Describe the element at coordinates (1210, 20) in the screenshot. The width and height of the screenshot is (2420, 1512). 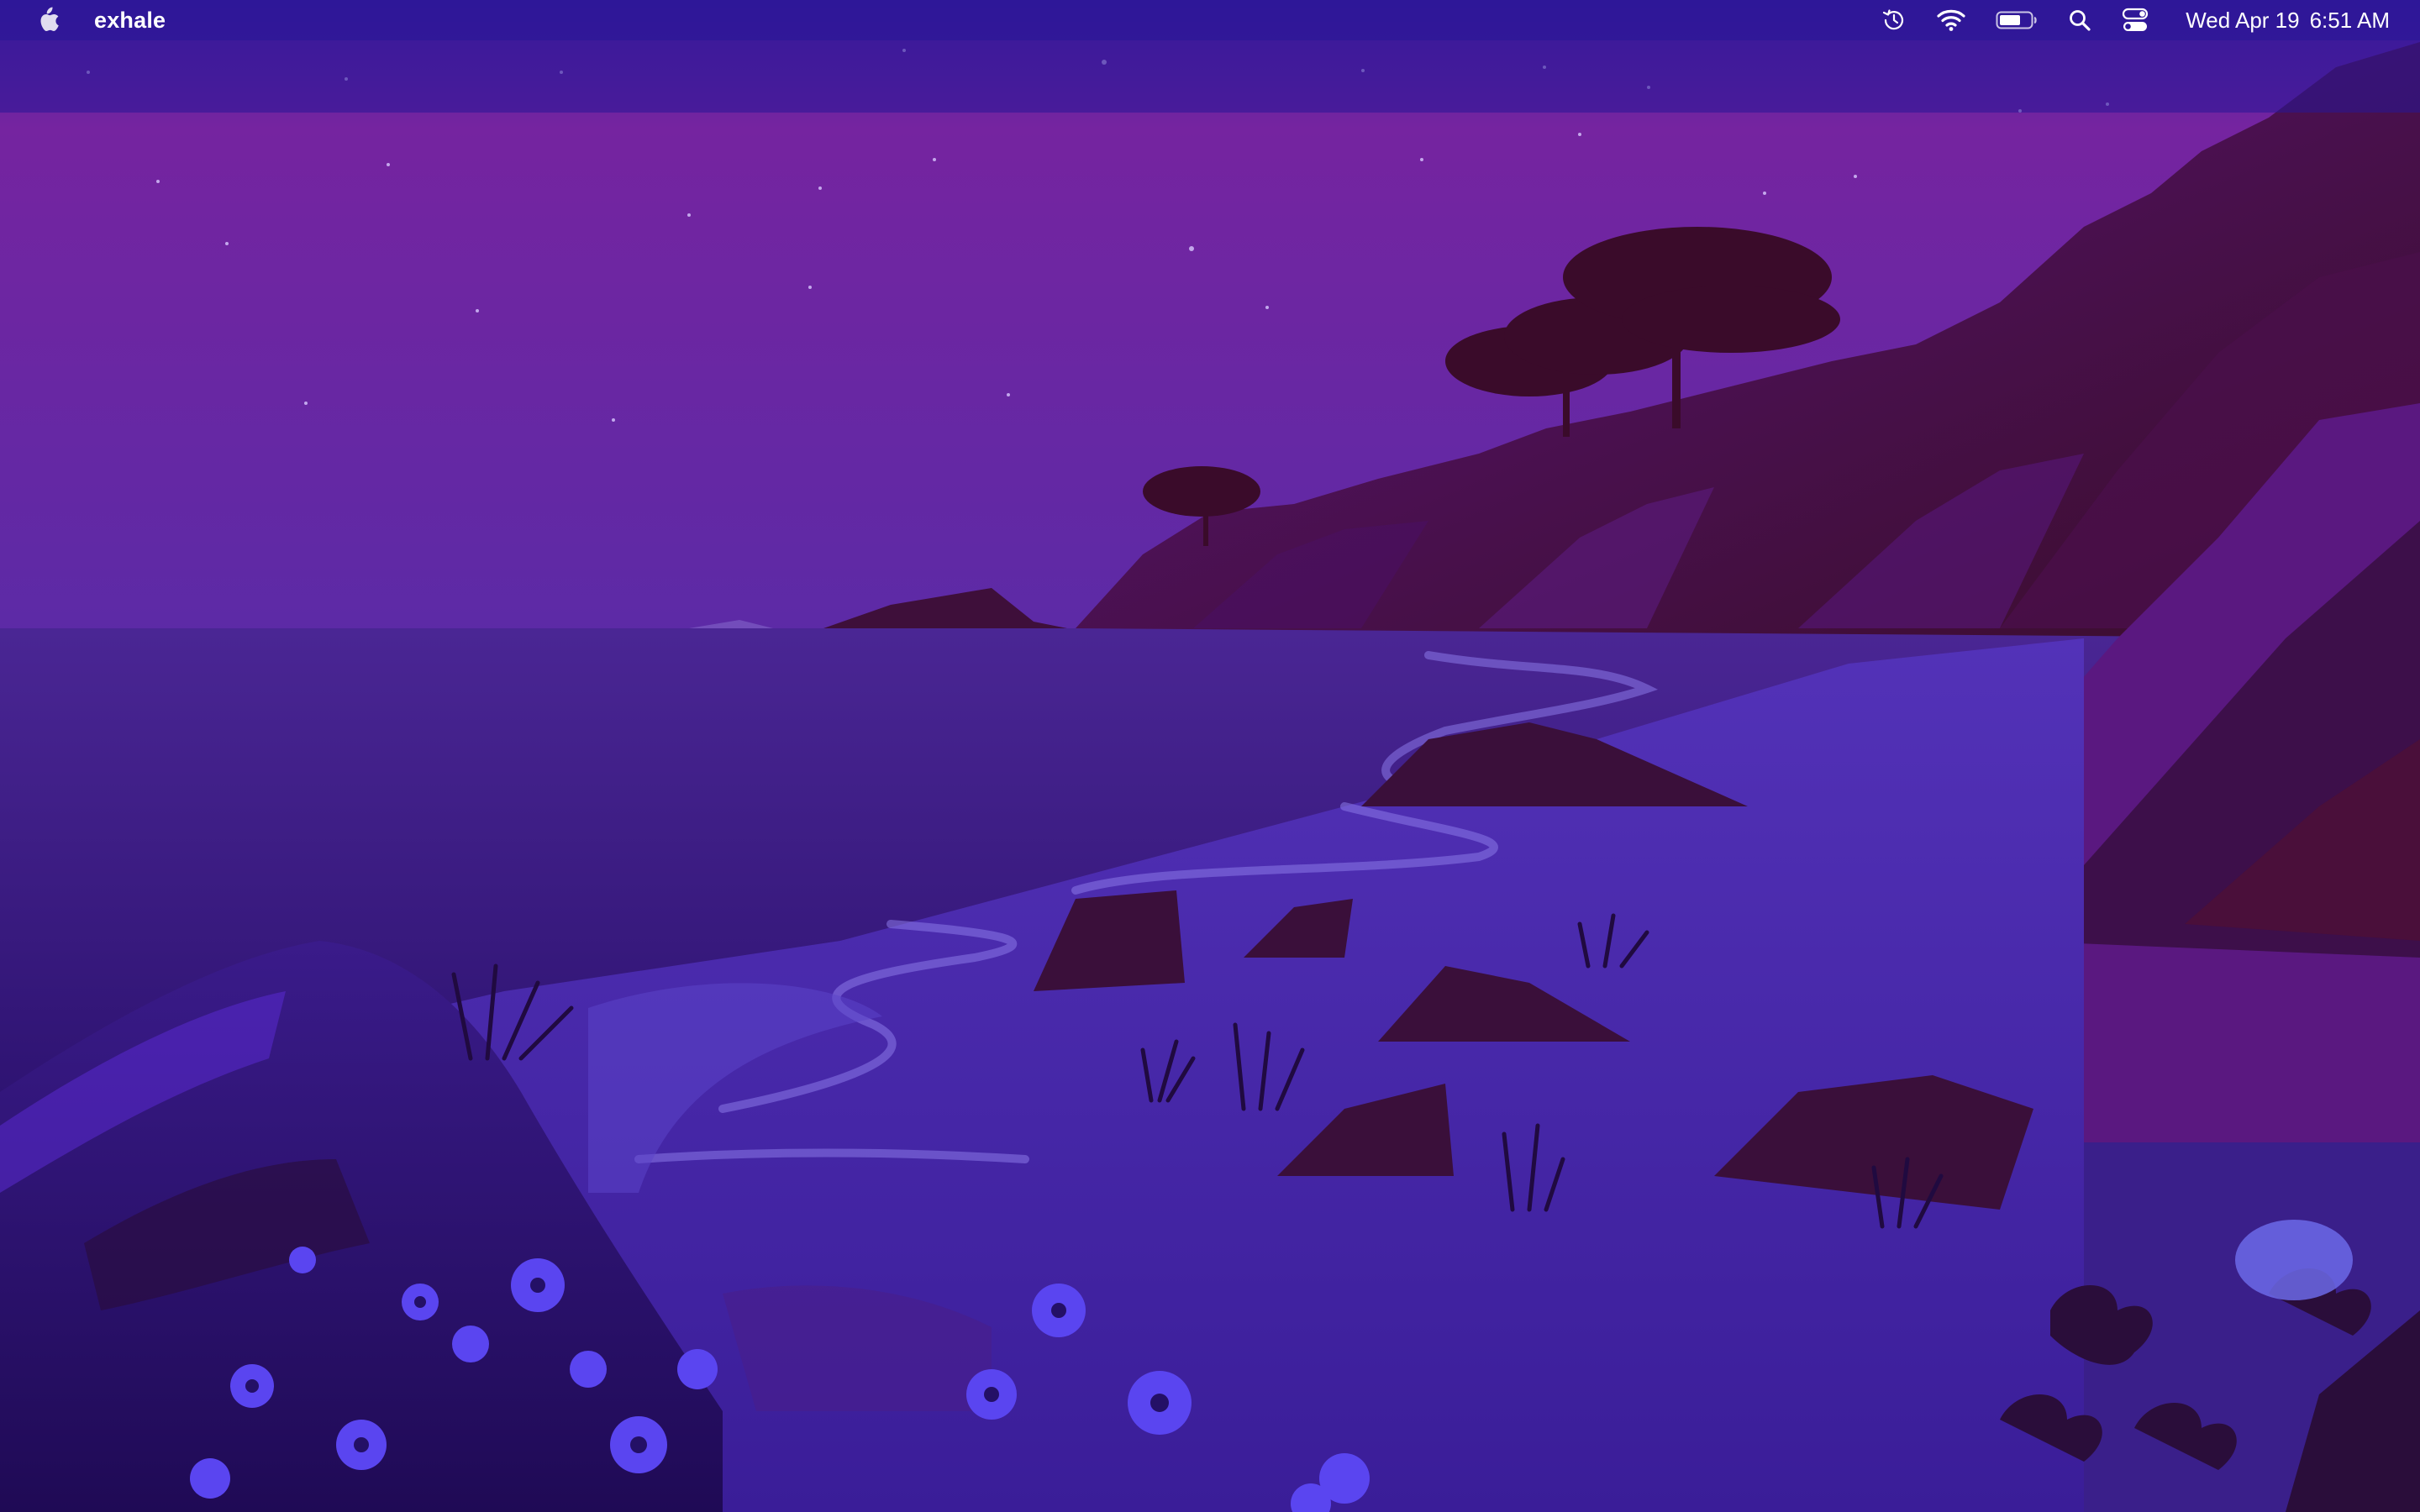
I see `menu-bar: exhale Wed Apr 19 6:51 AM` at that location.